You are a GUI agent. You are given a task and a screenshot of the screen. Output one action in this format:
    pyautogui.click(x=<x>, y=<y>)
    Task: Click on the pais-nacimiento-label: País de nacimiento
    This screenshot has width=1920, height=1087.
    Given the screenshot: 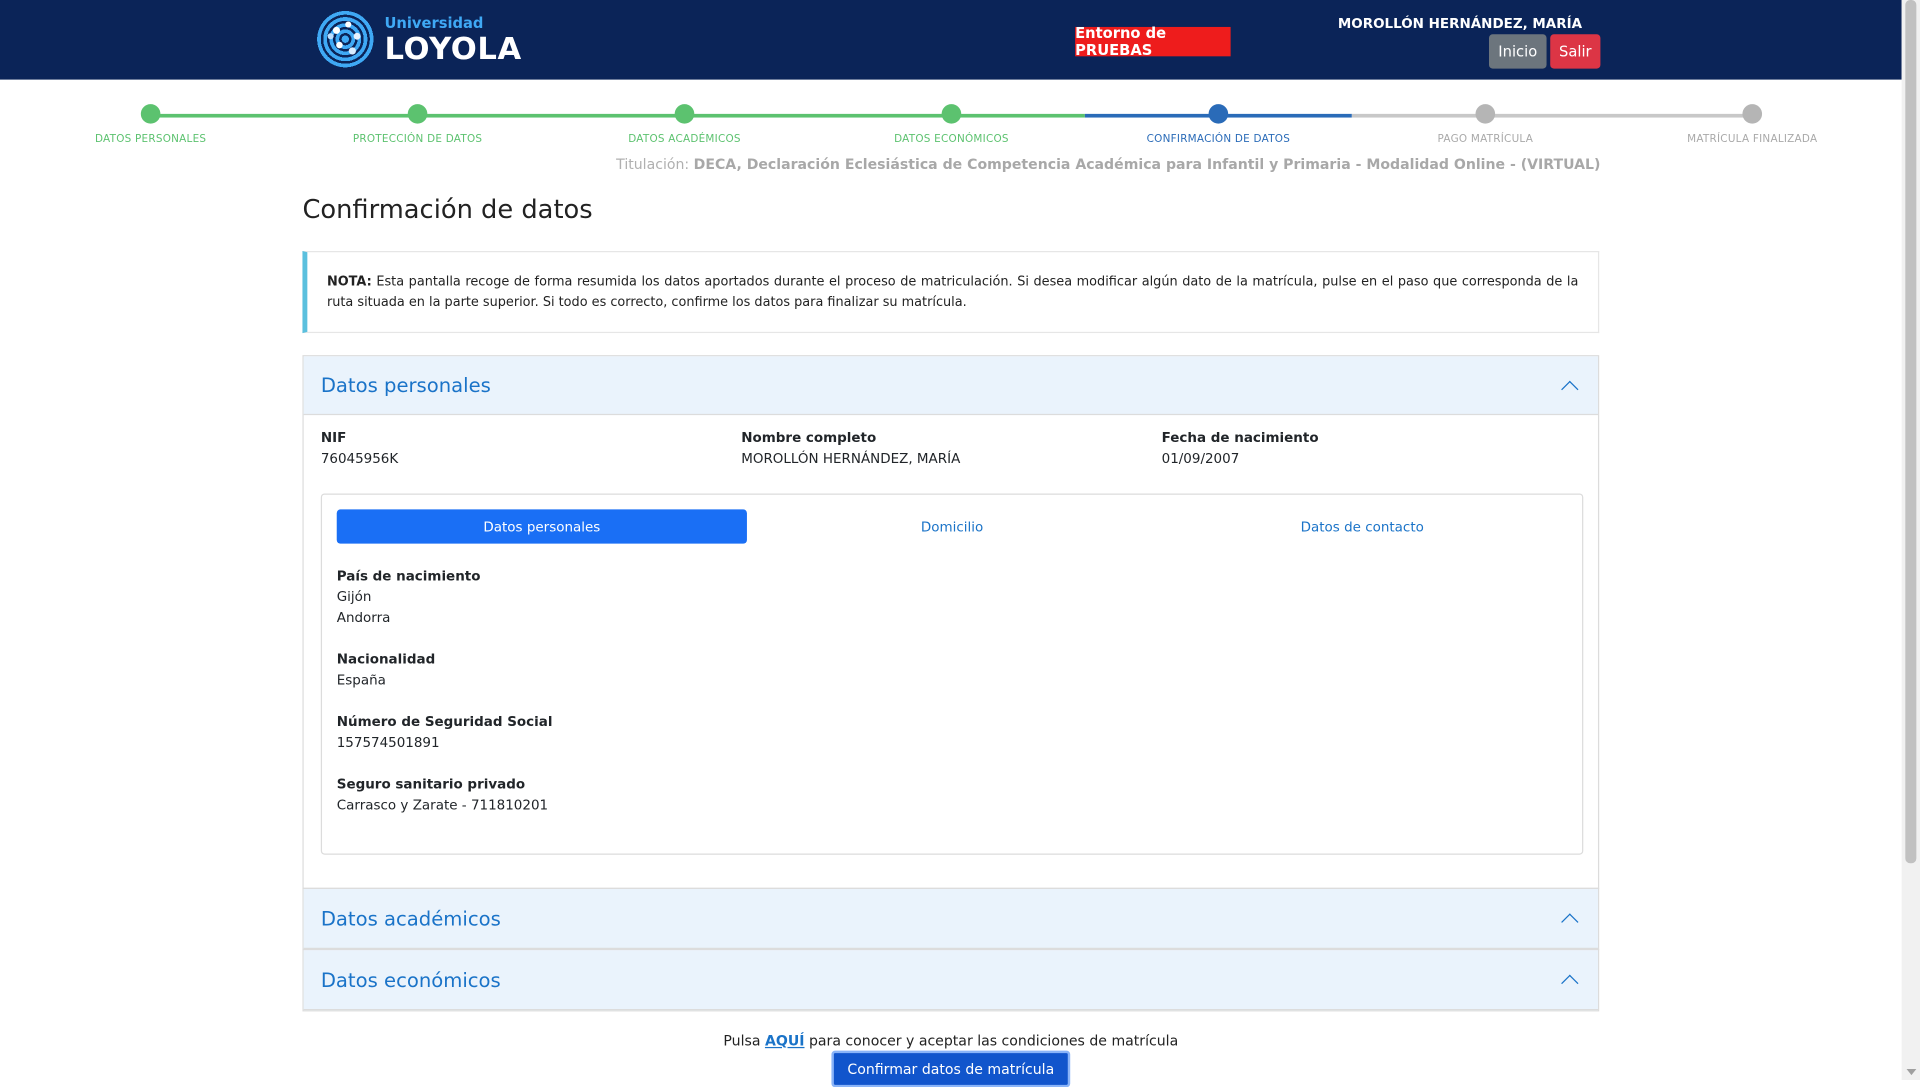 What is the action you would take?
    pyautogui.click(x=408, y=576)
    